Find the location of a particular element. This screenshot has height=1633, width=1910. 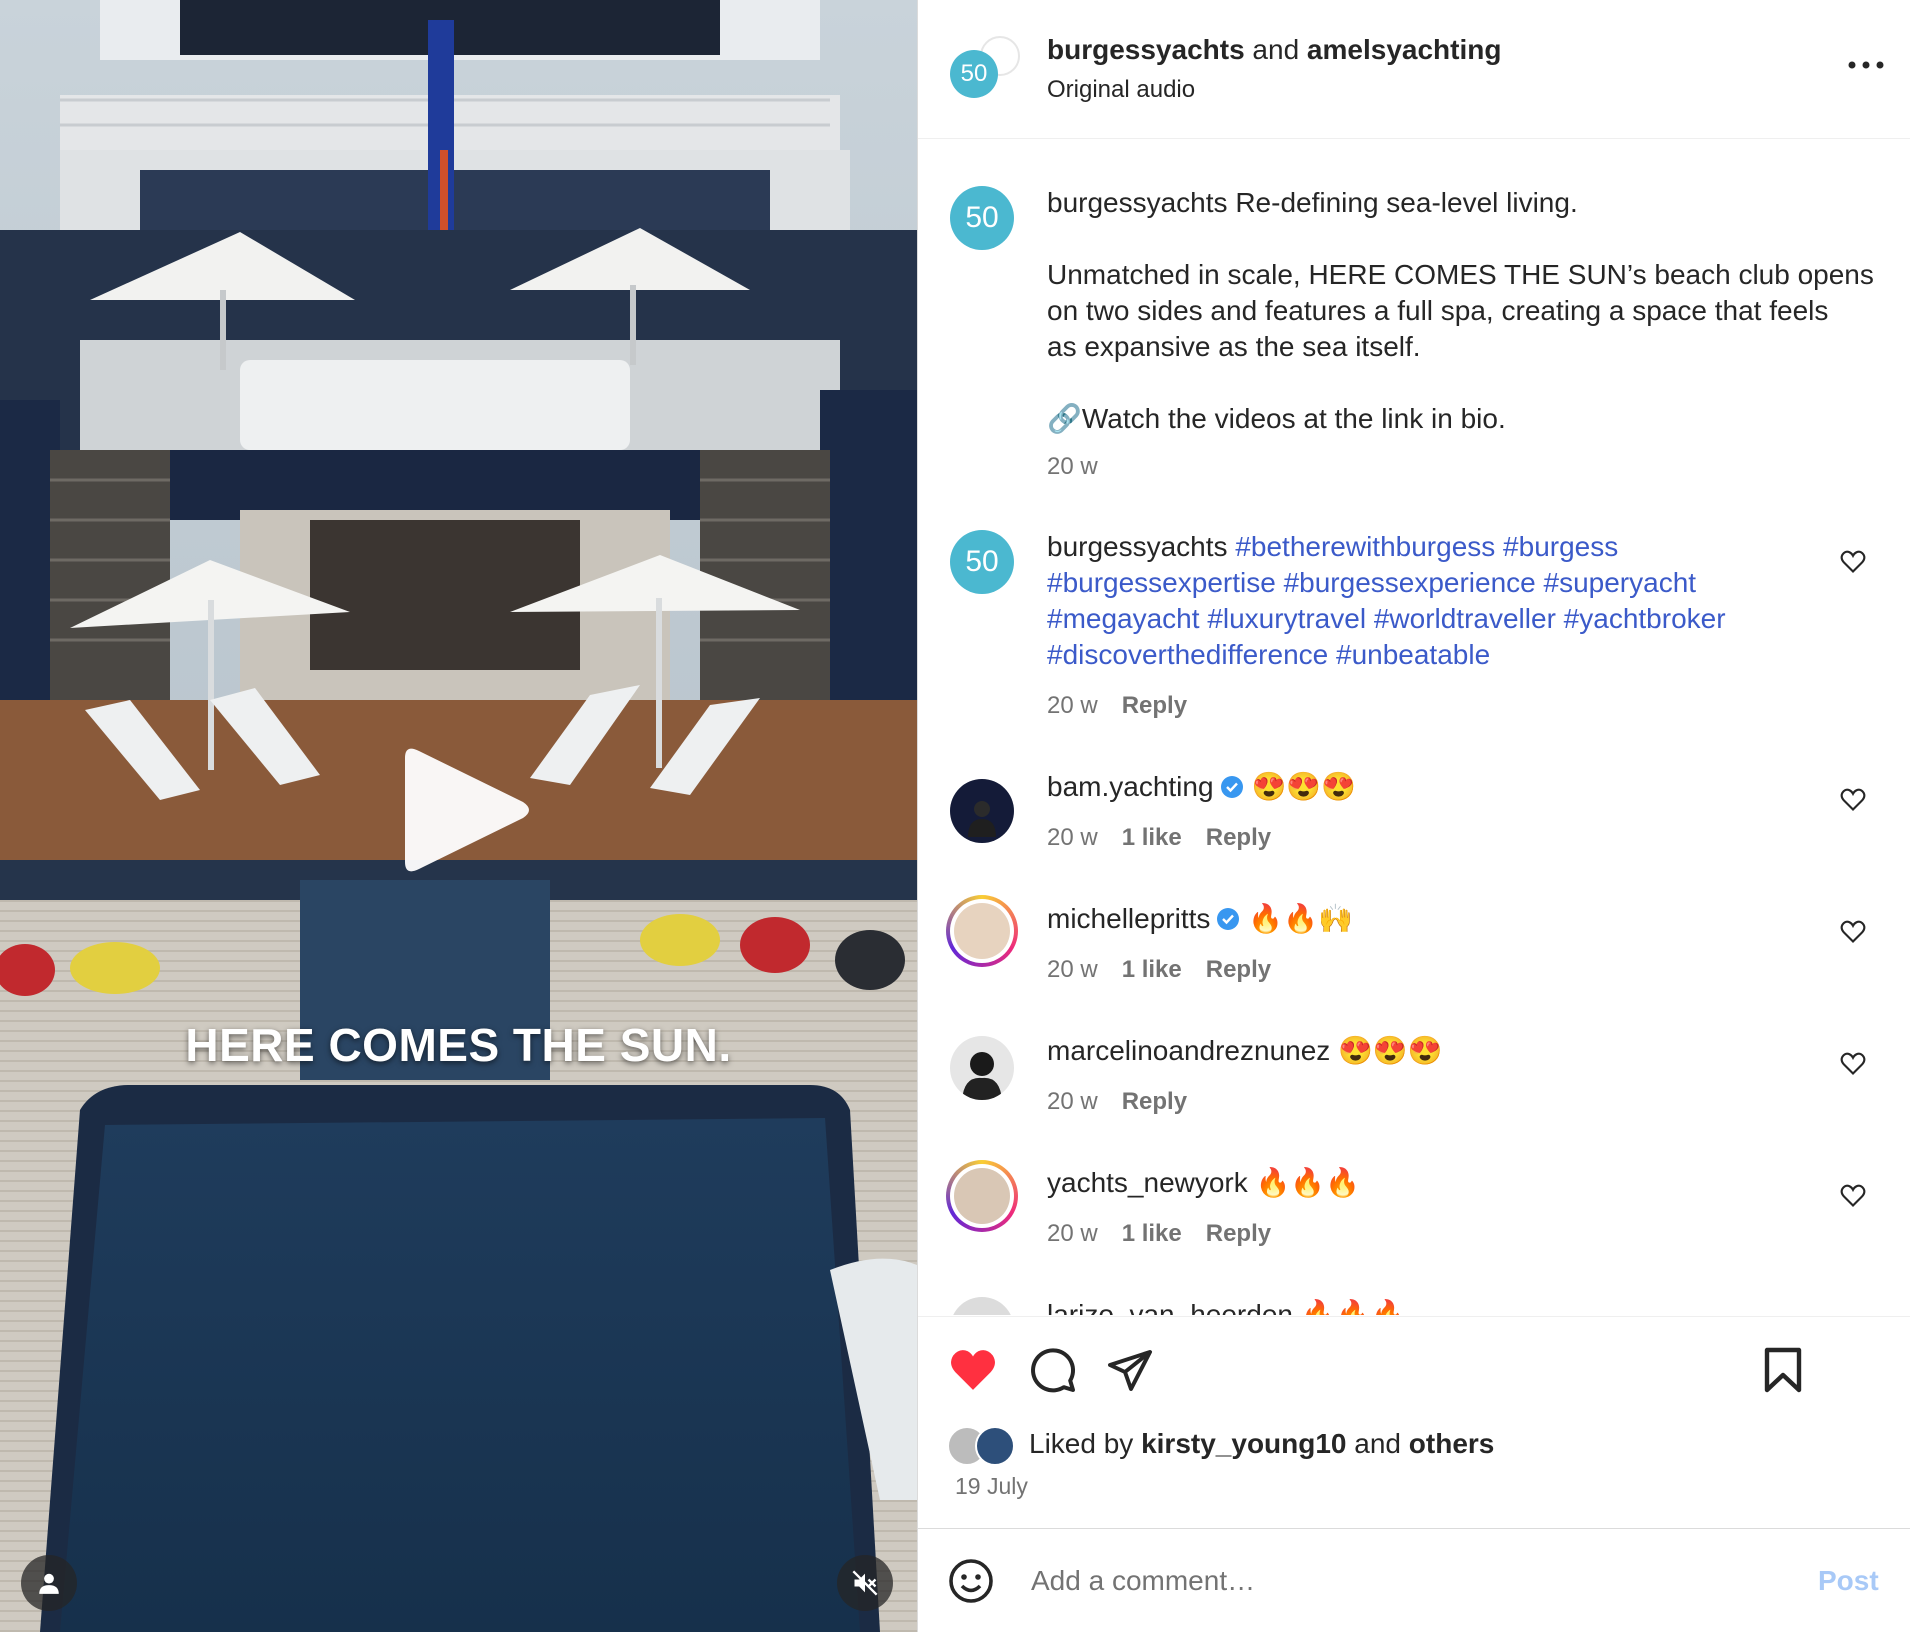

liked-by: Liked by kirsty_young10 and others is located at coordinates (1221, 1445).